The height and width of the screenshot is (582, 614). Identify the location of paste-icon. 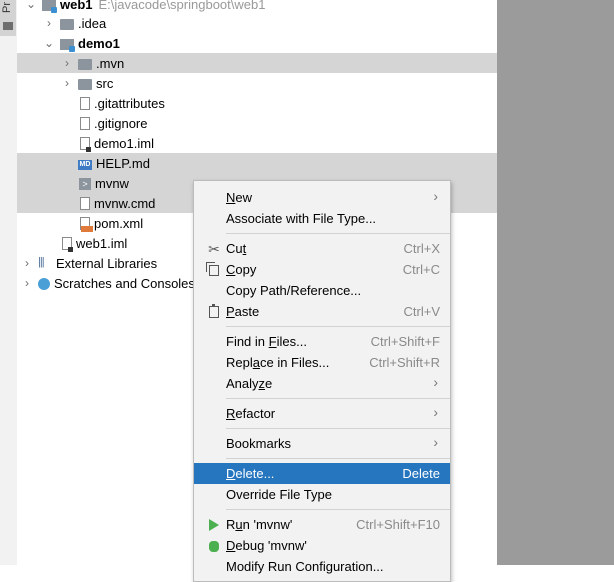
(214, 312).